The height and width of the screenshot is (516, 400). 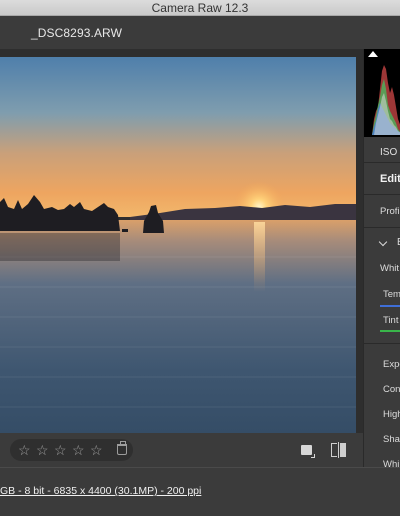 I want to click on star-4-icon: ☆, so click(x=78, y=450).